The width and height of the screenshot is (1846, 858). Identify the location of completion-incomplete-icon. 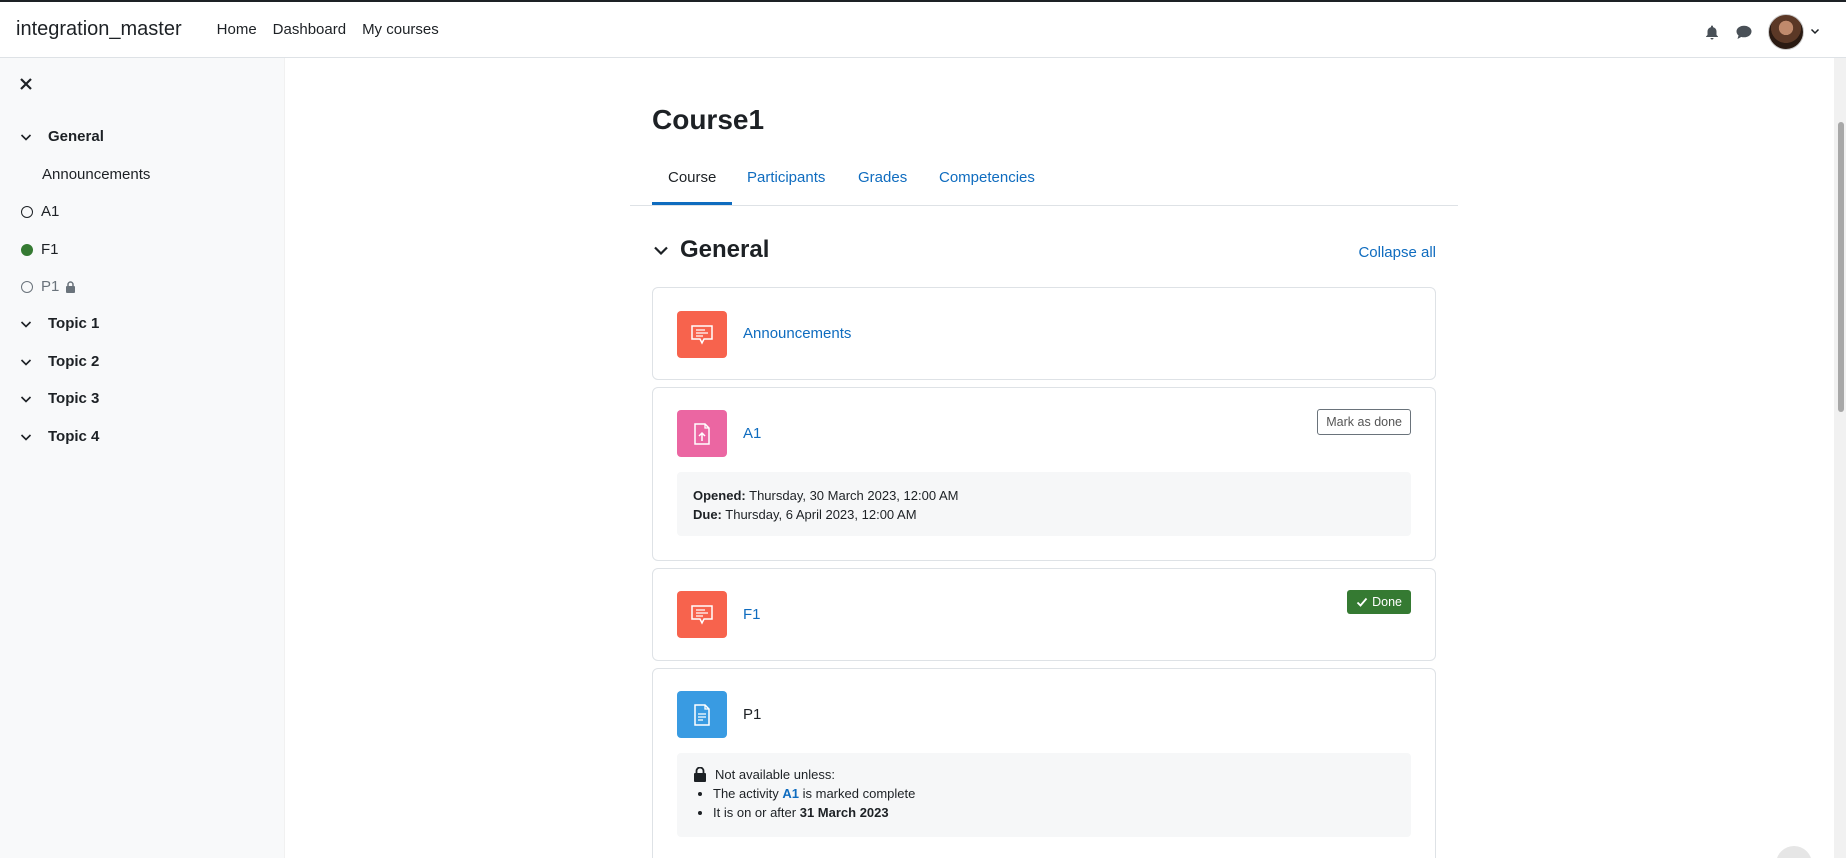
(27, 211).